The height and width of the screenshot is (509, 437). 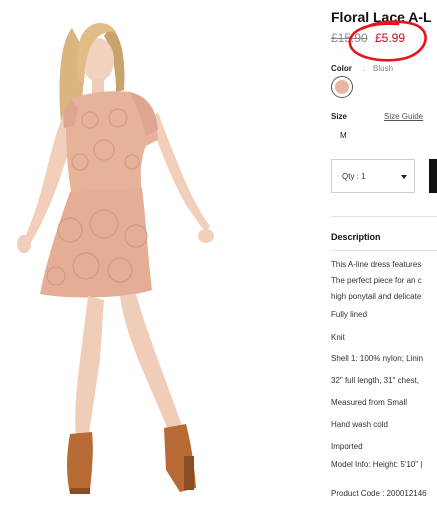 I want to click on swatch-fill, so click(x=342, y=87).